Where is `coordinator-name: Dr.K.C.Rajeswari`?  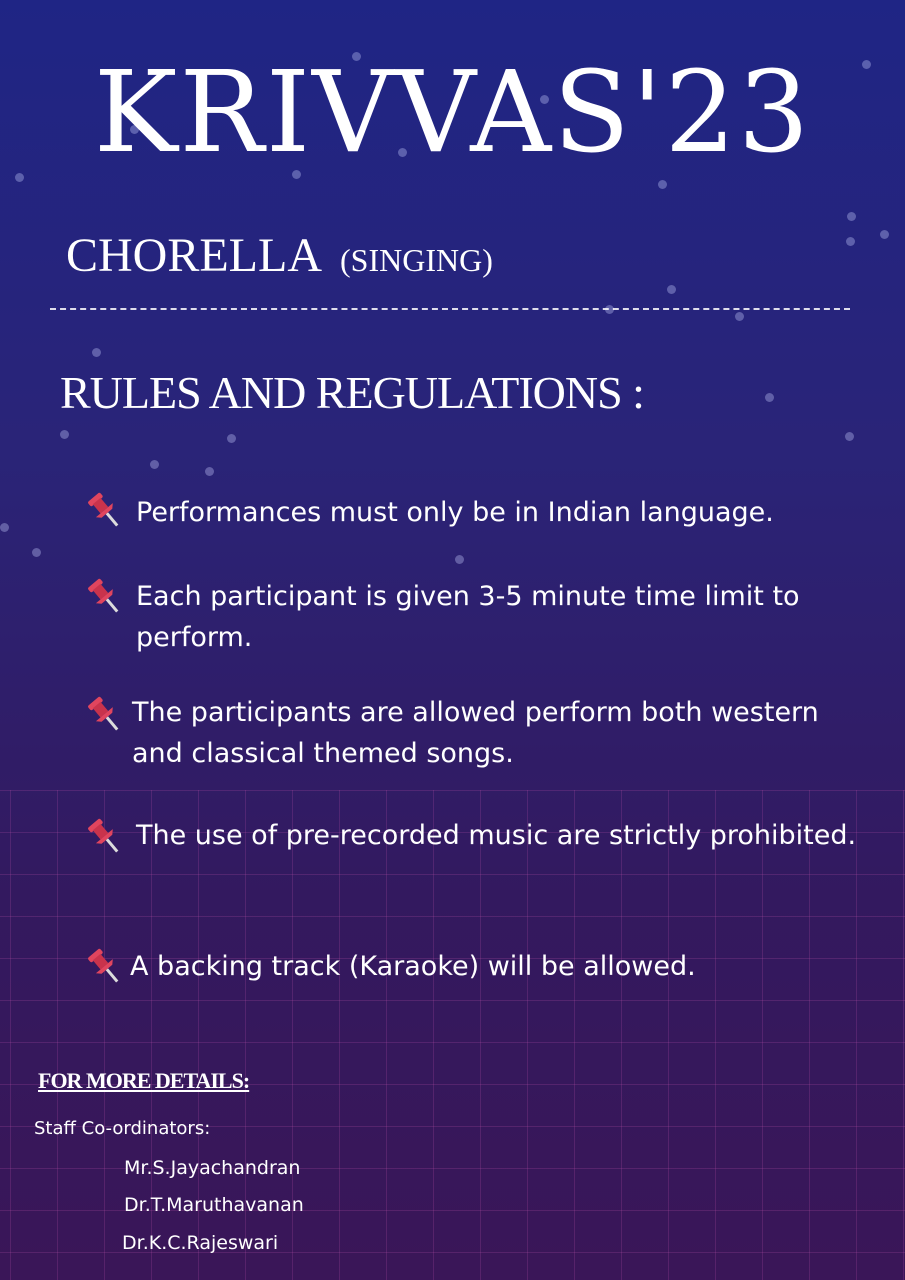 coordinator-name: Dr.K.C.Rajeswari is located at coordinates (200, 1243).